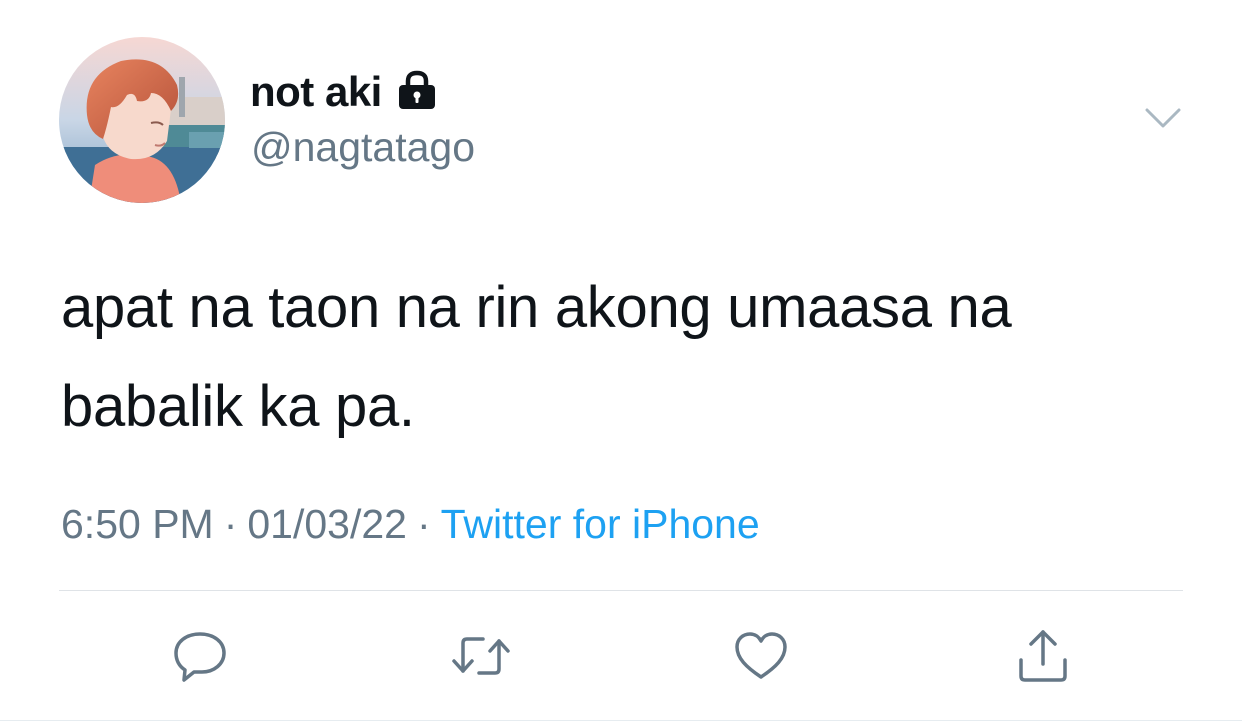  I want to click on tweet-date: 01/03/22, so click(327, 524).